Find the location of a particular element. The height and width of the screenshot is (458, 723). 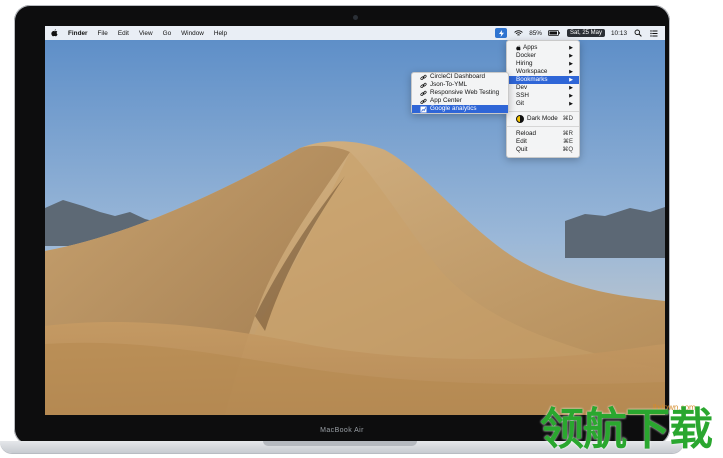

battery-status is located at coordinates (554, 33).